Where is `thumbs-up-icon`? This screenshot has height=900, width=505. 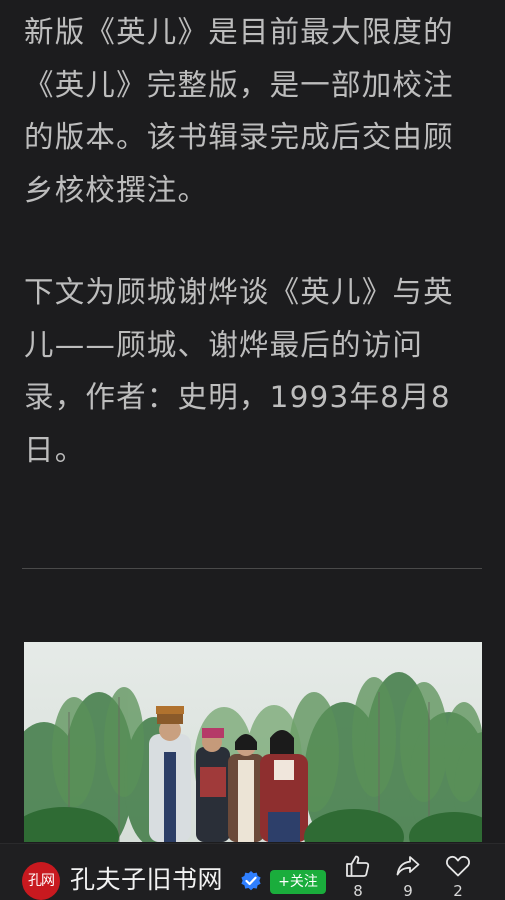
thumbs-up-icon is located at coordinates (358, 866).